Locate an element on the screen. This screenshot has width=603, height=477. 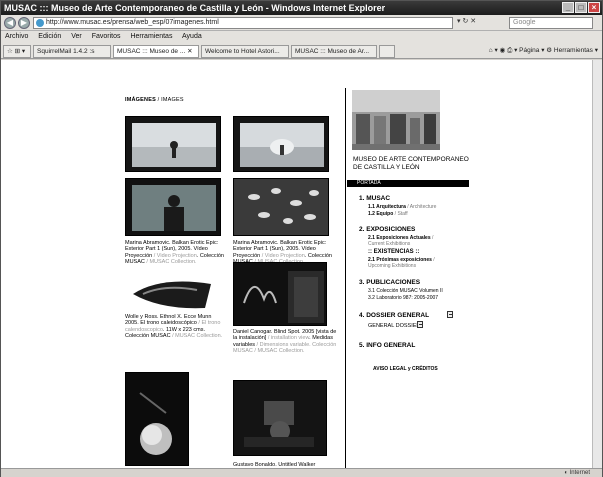
tab-squirrelmail: SquirrelMail 1.4.2 :s is located at coordinates (72, 51).